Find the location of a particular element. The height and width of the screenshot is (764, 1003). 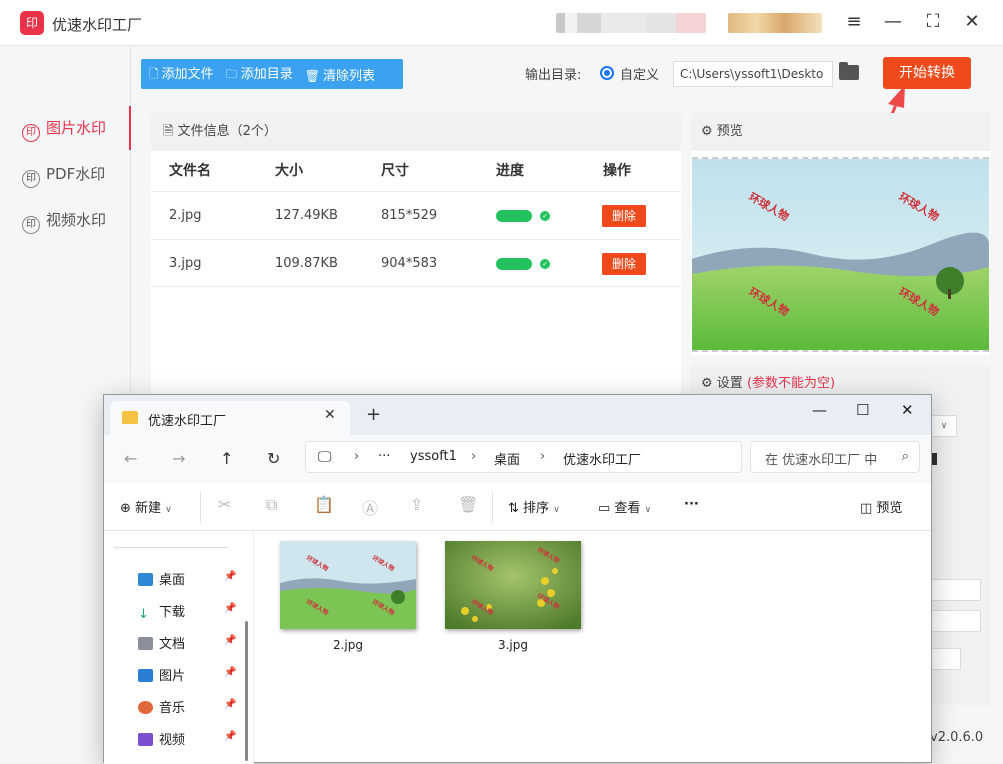

preview-panel: ⚙ 预览 环球人物 环球人物 环球人物 环球人物 is located at coordinates (840, 234).